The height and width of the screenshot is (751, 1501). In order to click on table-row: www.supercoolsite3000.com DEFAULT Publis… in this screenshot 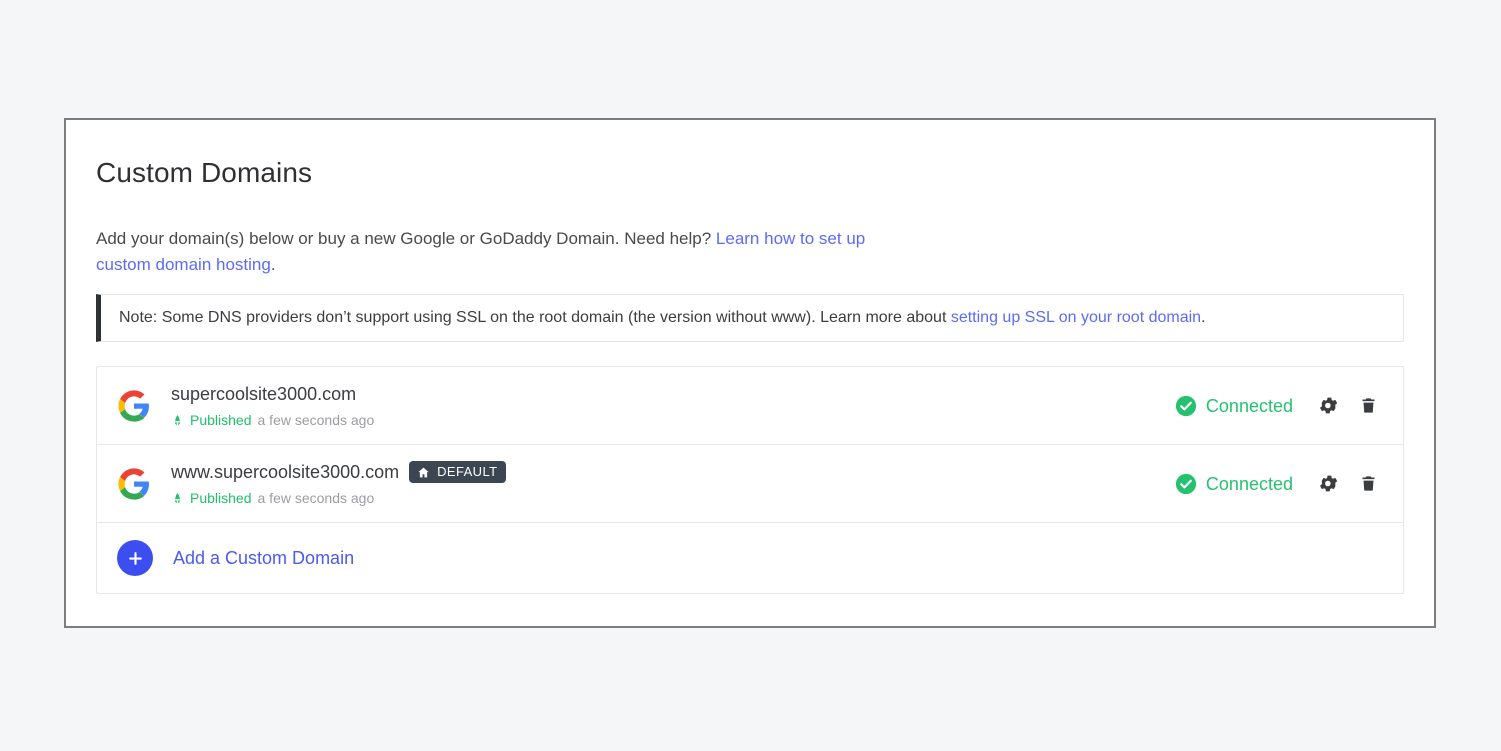, I will do `click(750, 484)`.